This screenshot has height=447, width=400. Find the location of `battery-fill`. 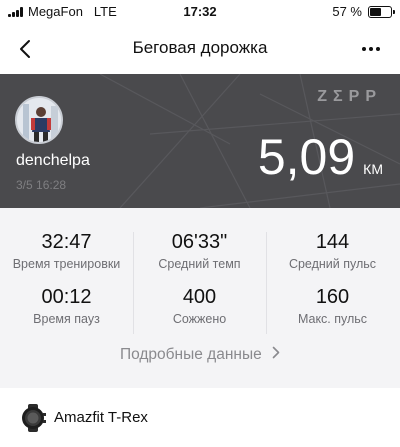

battery-fill is located at coordinates (376, 11).